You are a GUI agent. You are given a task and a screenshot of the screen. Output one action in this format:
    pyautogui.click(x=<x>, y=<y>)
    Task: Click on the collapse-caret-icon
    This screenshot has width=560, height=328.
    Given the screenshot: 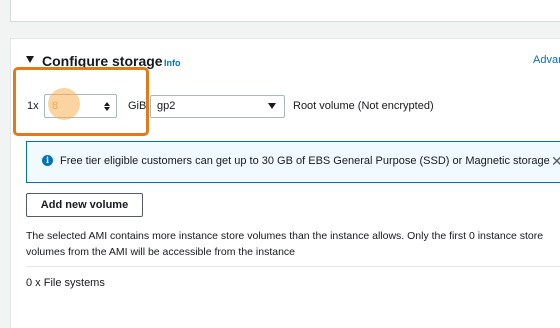 What is the action you would take?
    pyautogui.click(x=30, y=59)
    